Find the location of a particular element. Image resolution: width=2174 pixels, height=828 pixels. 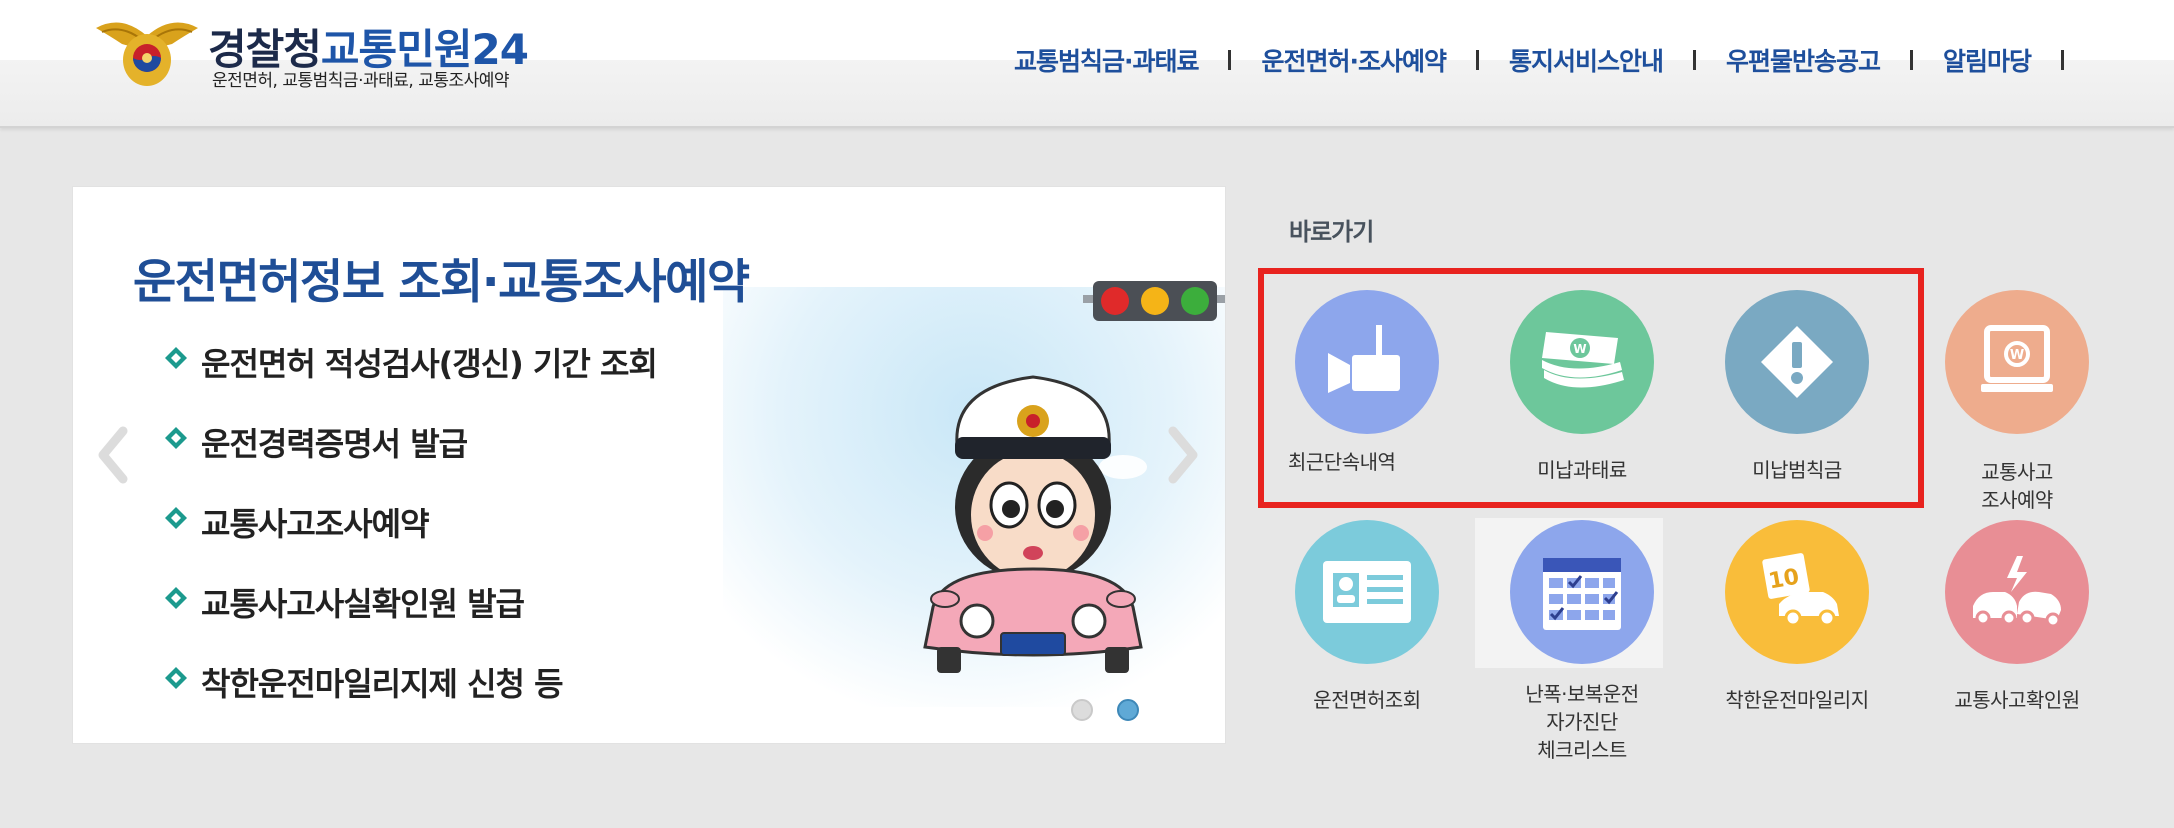

quick-link-label: 최근단속내역 is located at coordinates (1342, 462).